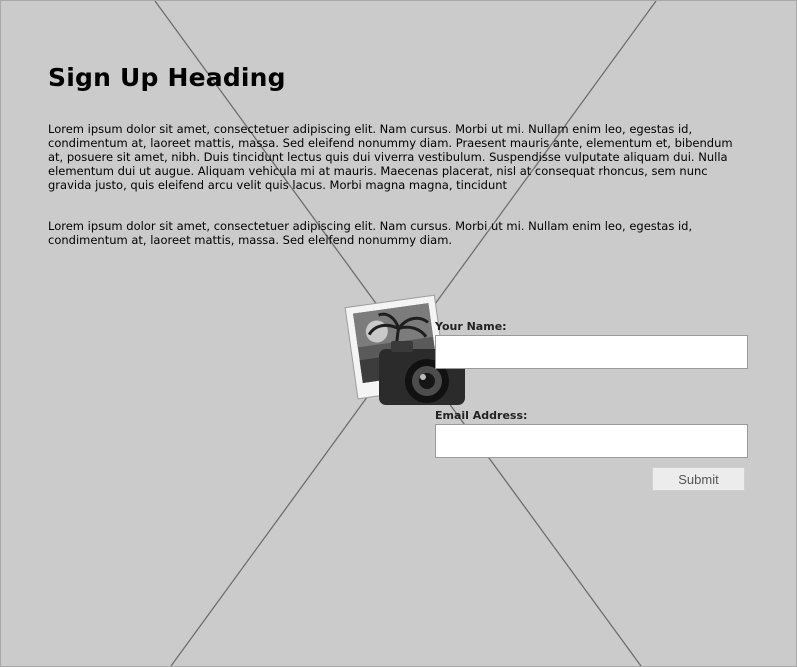 Image resolution: width=797 pixels, height=667 pixels. What do you see at coordinates (591, 441) in the screenshot?
I see `email-field` at bounding box center [591, 441].